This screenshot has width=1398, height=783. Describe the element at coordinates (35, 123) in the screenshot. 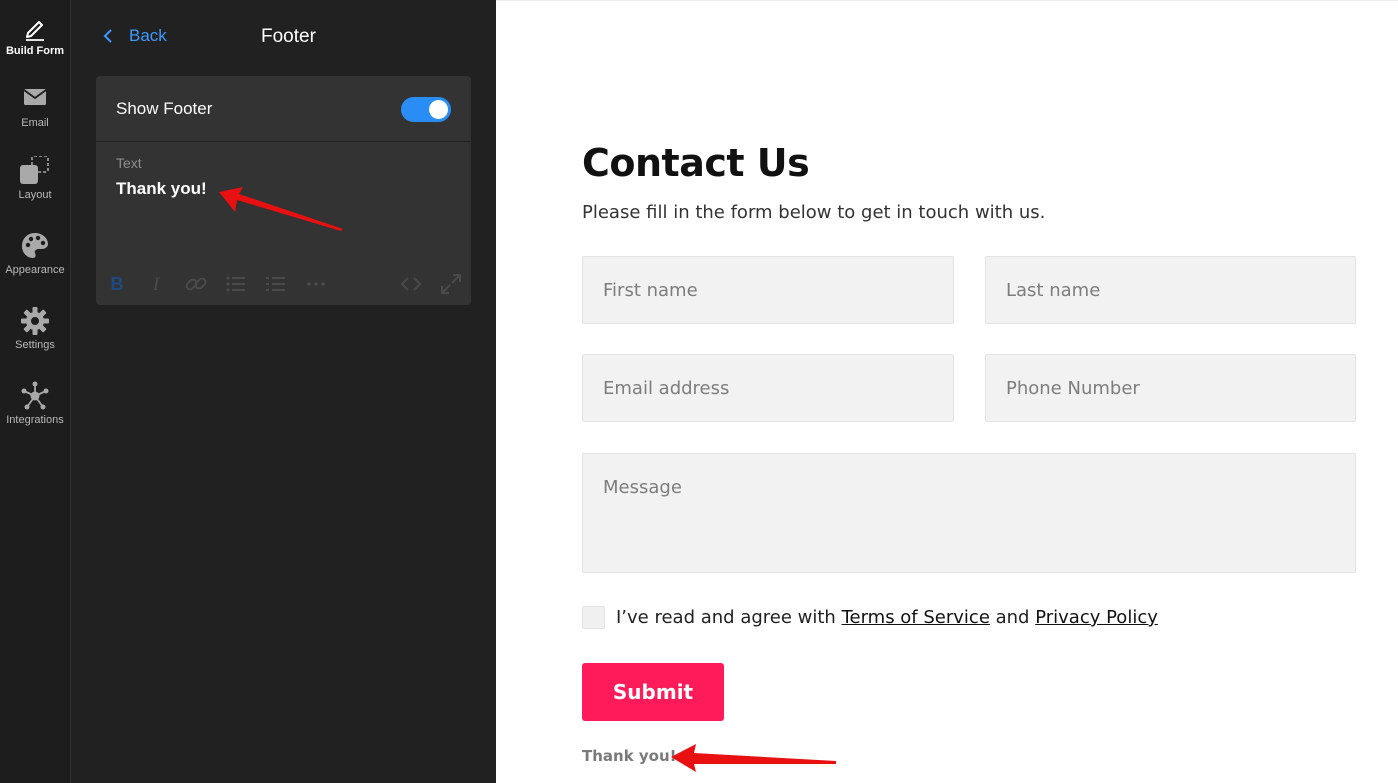

I see `sidebar-item-label: Email` at that location.